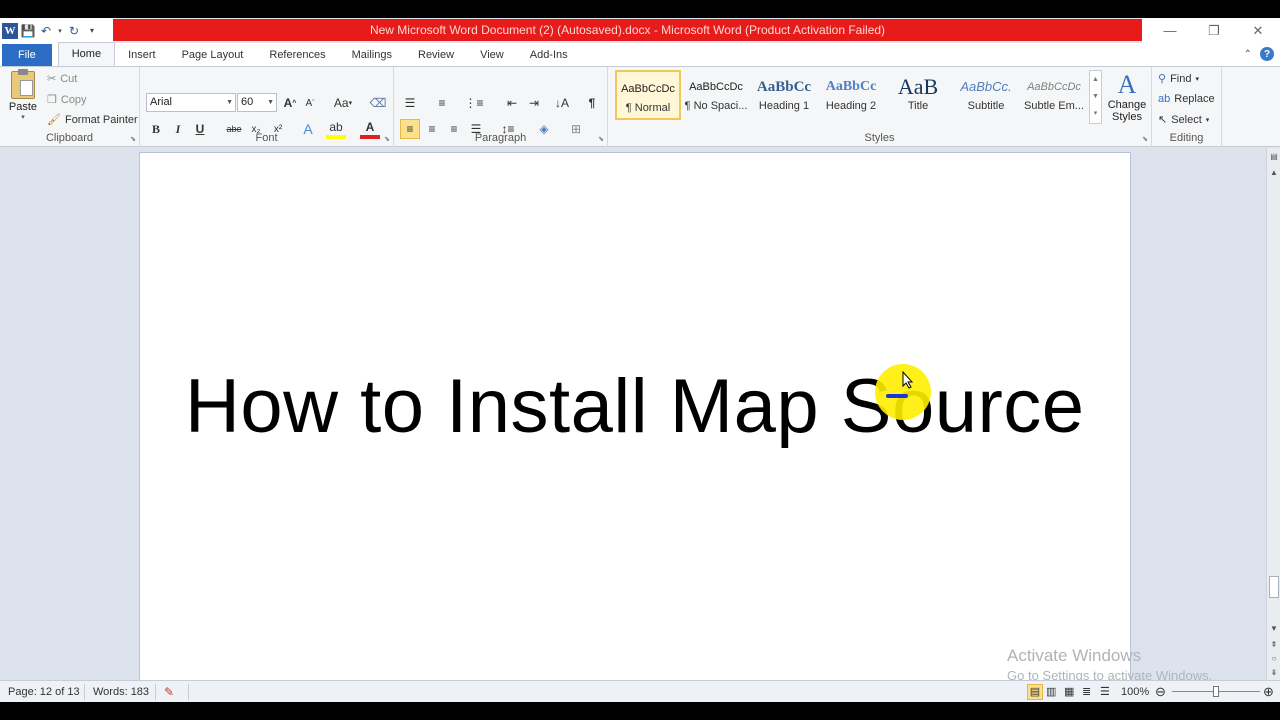 This screenshot has width=1280, height=720. Describe the element at coordinates (1035, 692) in the screenshot. I see `print-layout-icon: ▤` at that location.